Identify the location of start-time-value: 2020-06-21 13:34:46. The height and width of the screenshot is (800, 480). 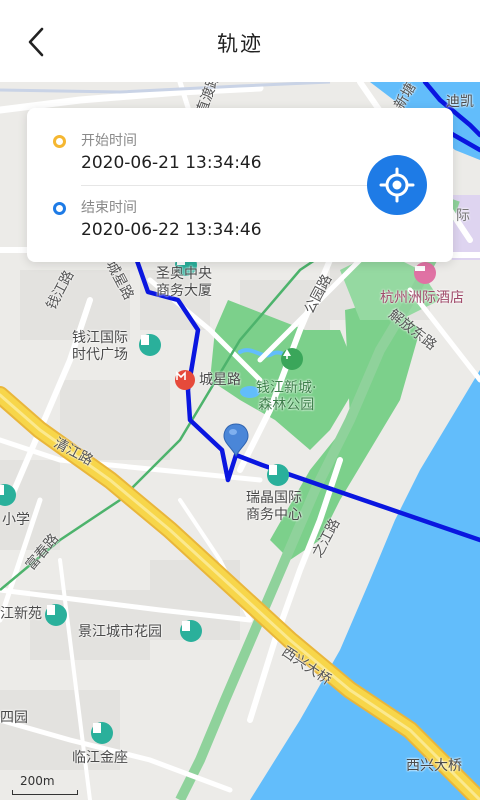
(171, 163).